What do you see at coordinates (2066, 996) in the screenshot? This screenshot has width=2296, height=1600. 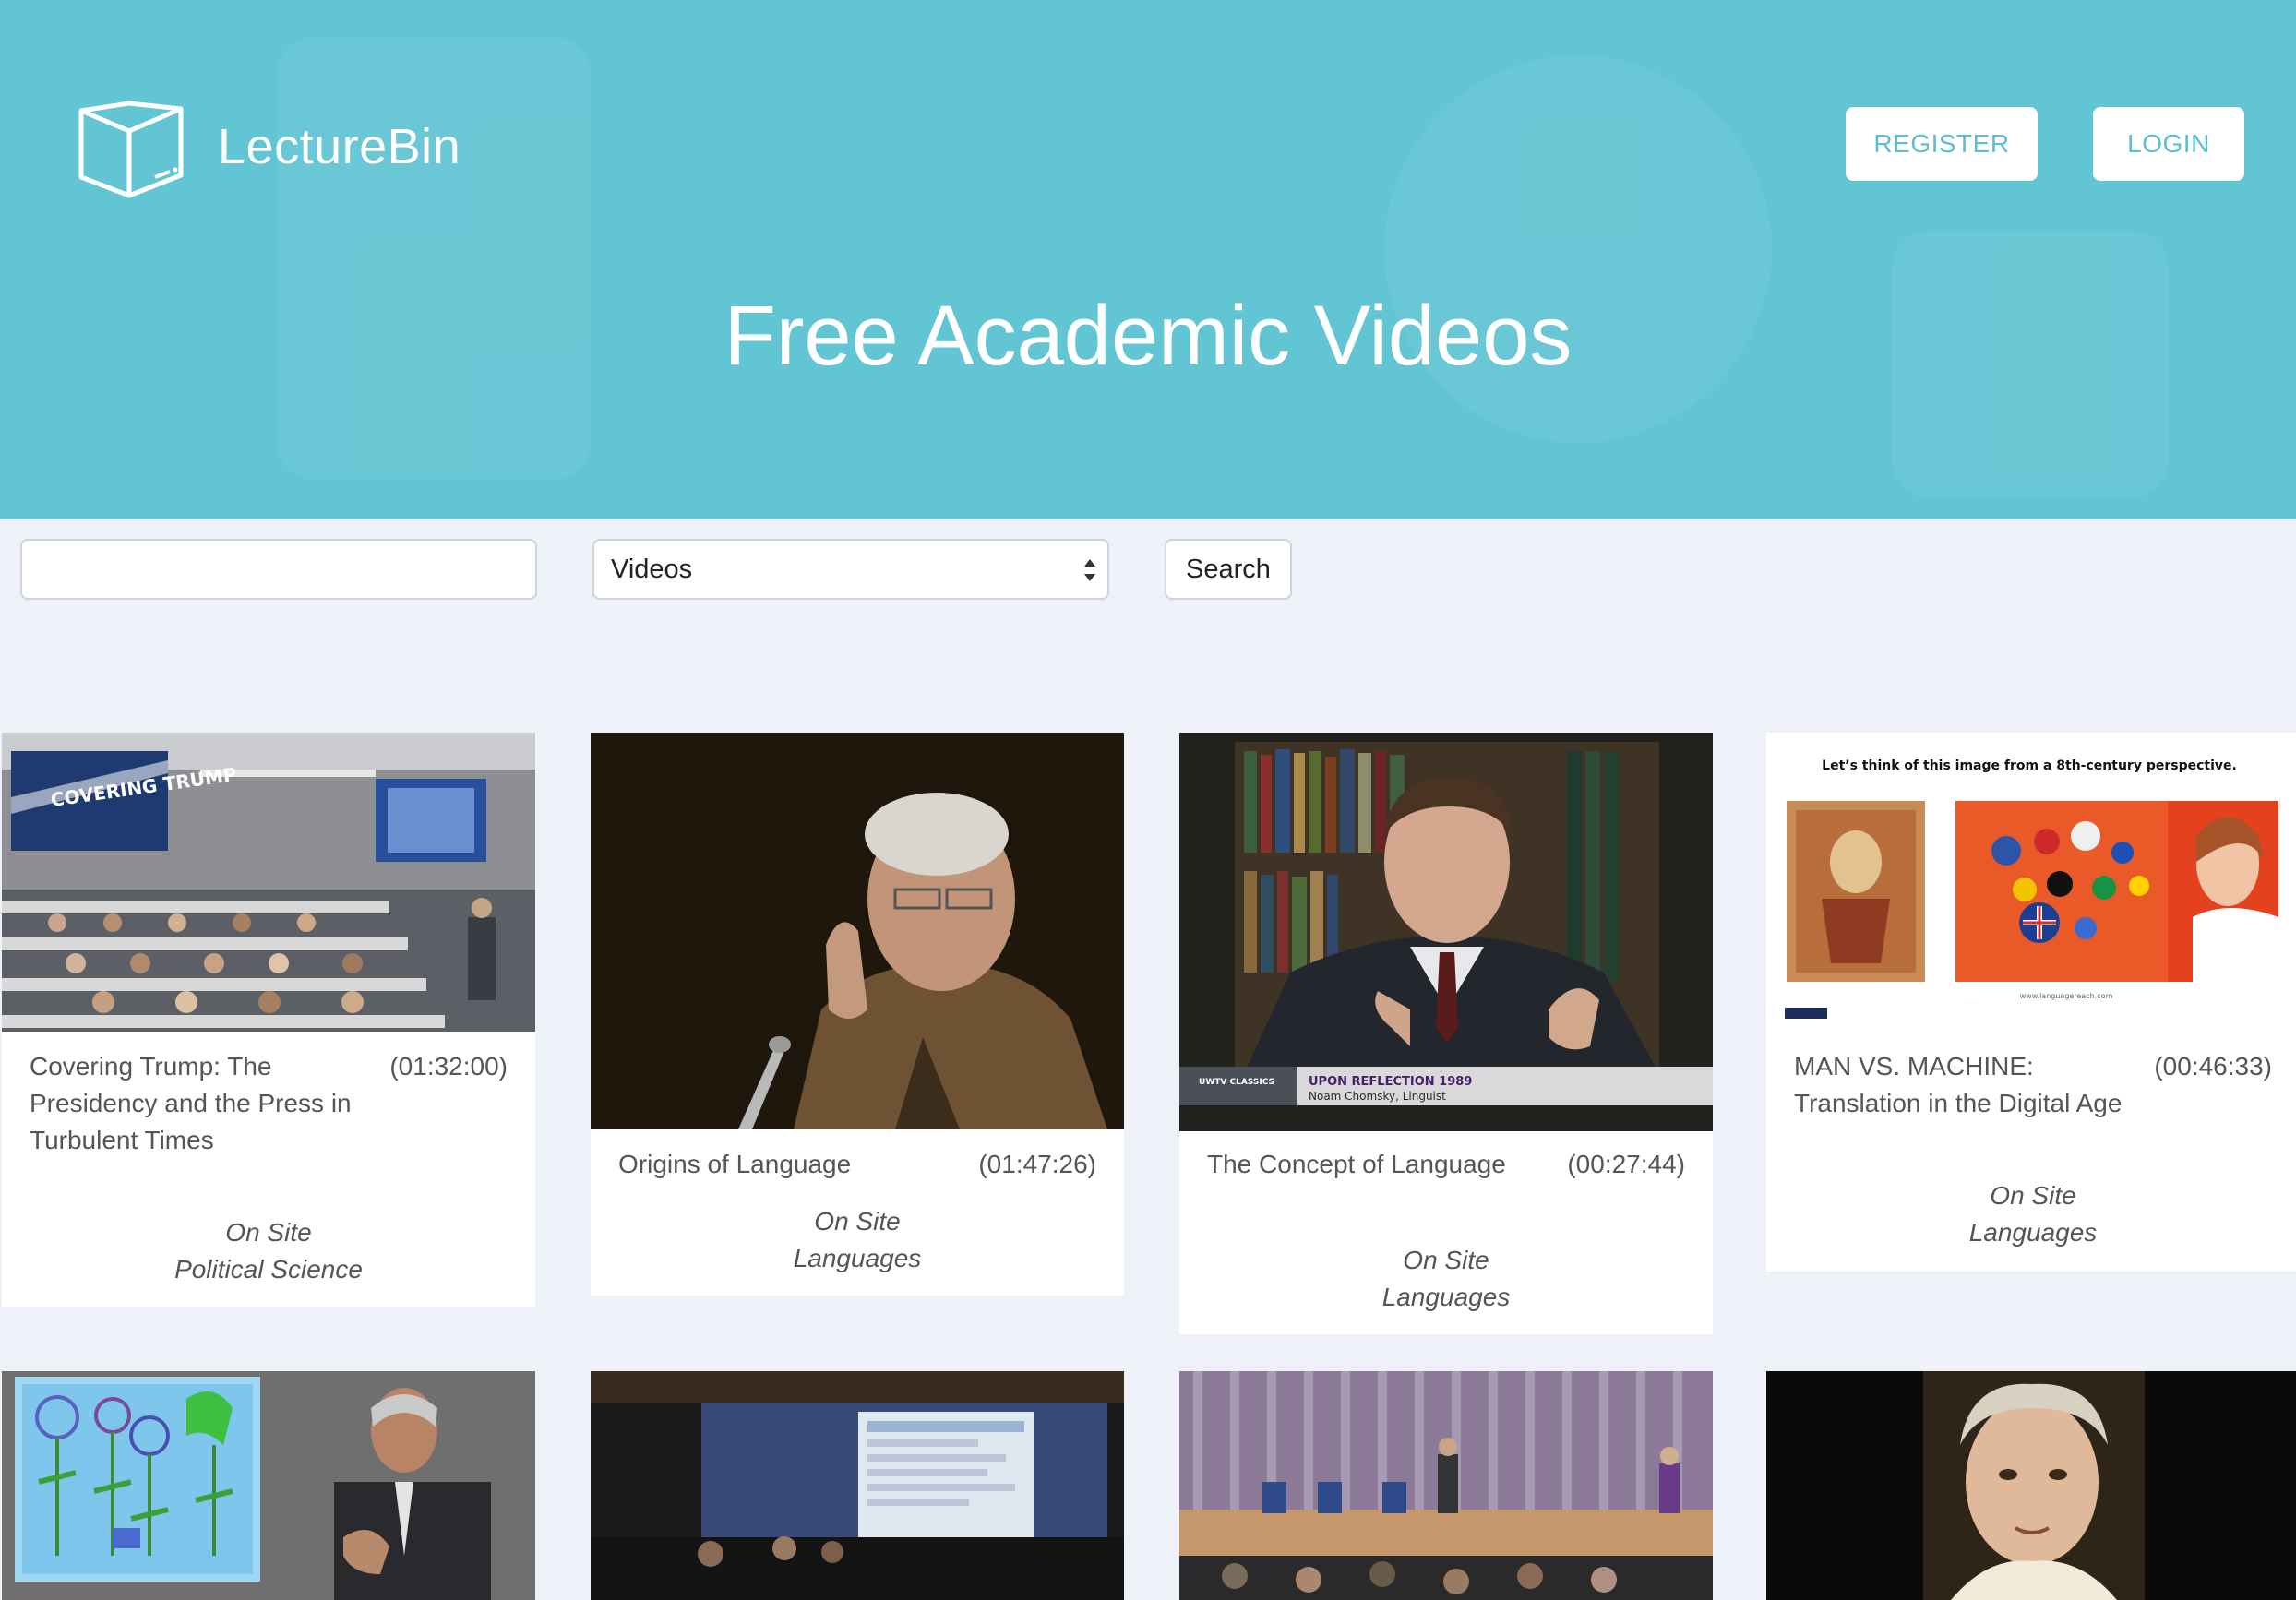 I see `slide-footer: www.languagereach.com` at bounding box center [2066, 996].